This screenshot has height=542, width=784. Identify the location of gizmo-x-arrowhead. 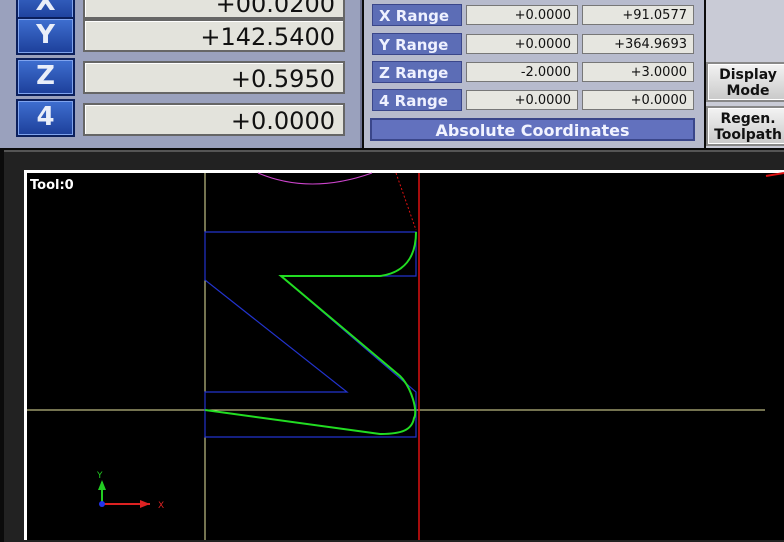
(145, 504).